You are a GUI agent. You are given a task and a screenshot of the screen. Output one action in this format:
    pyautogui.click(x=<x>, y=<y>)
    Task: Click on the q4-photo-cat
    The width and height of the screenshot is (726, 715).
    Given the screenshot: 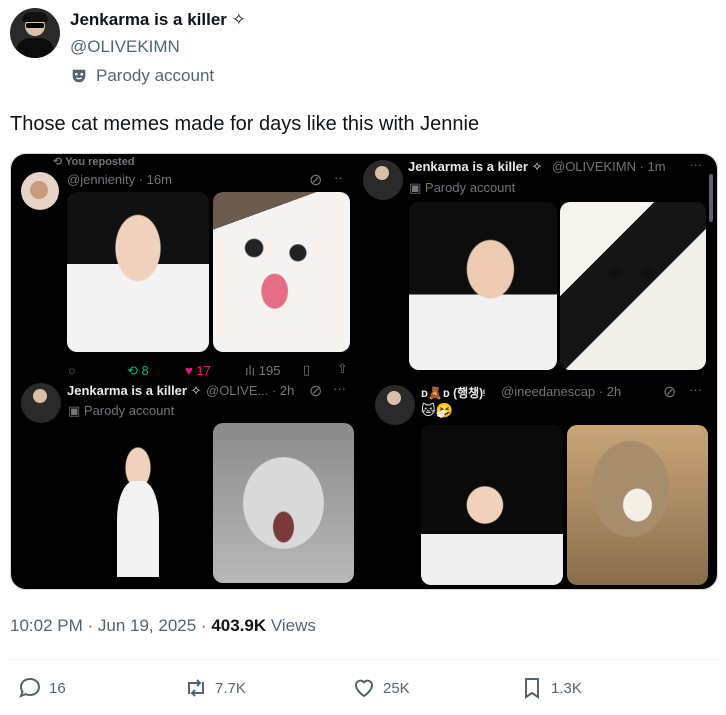 What is the action you would take?
    pyautogui.click(x=637, y=505)
    